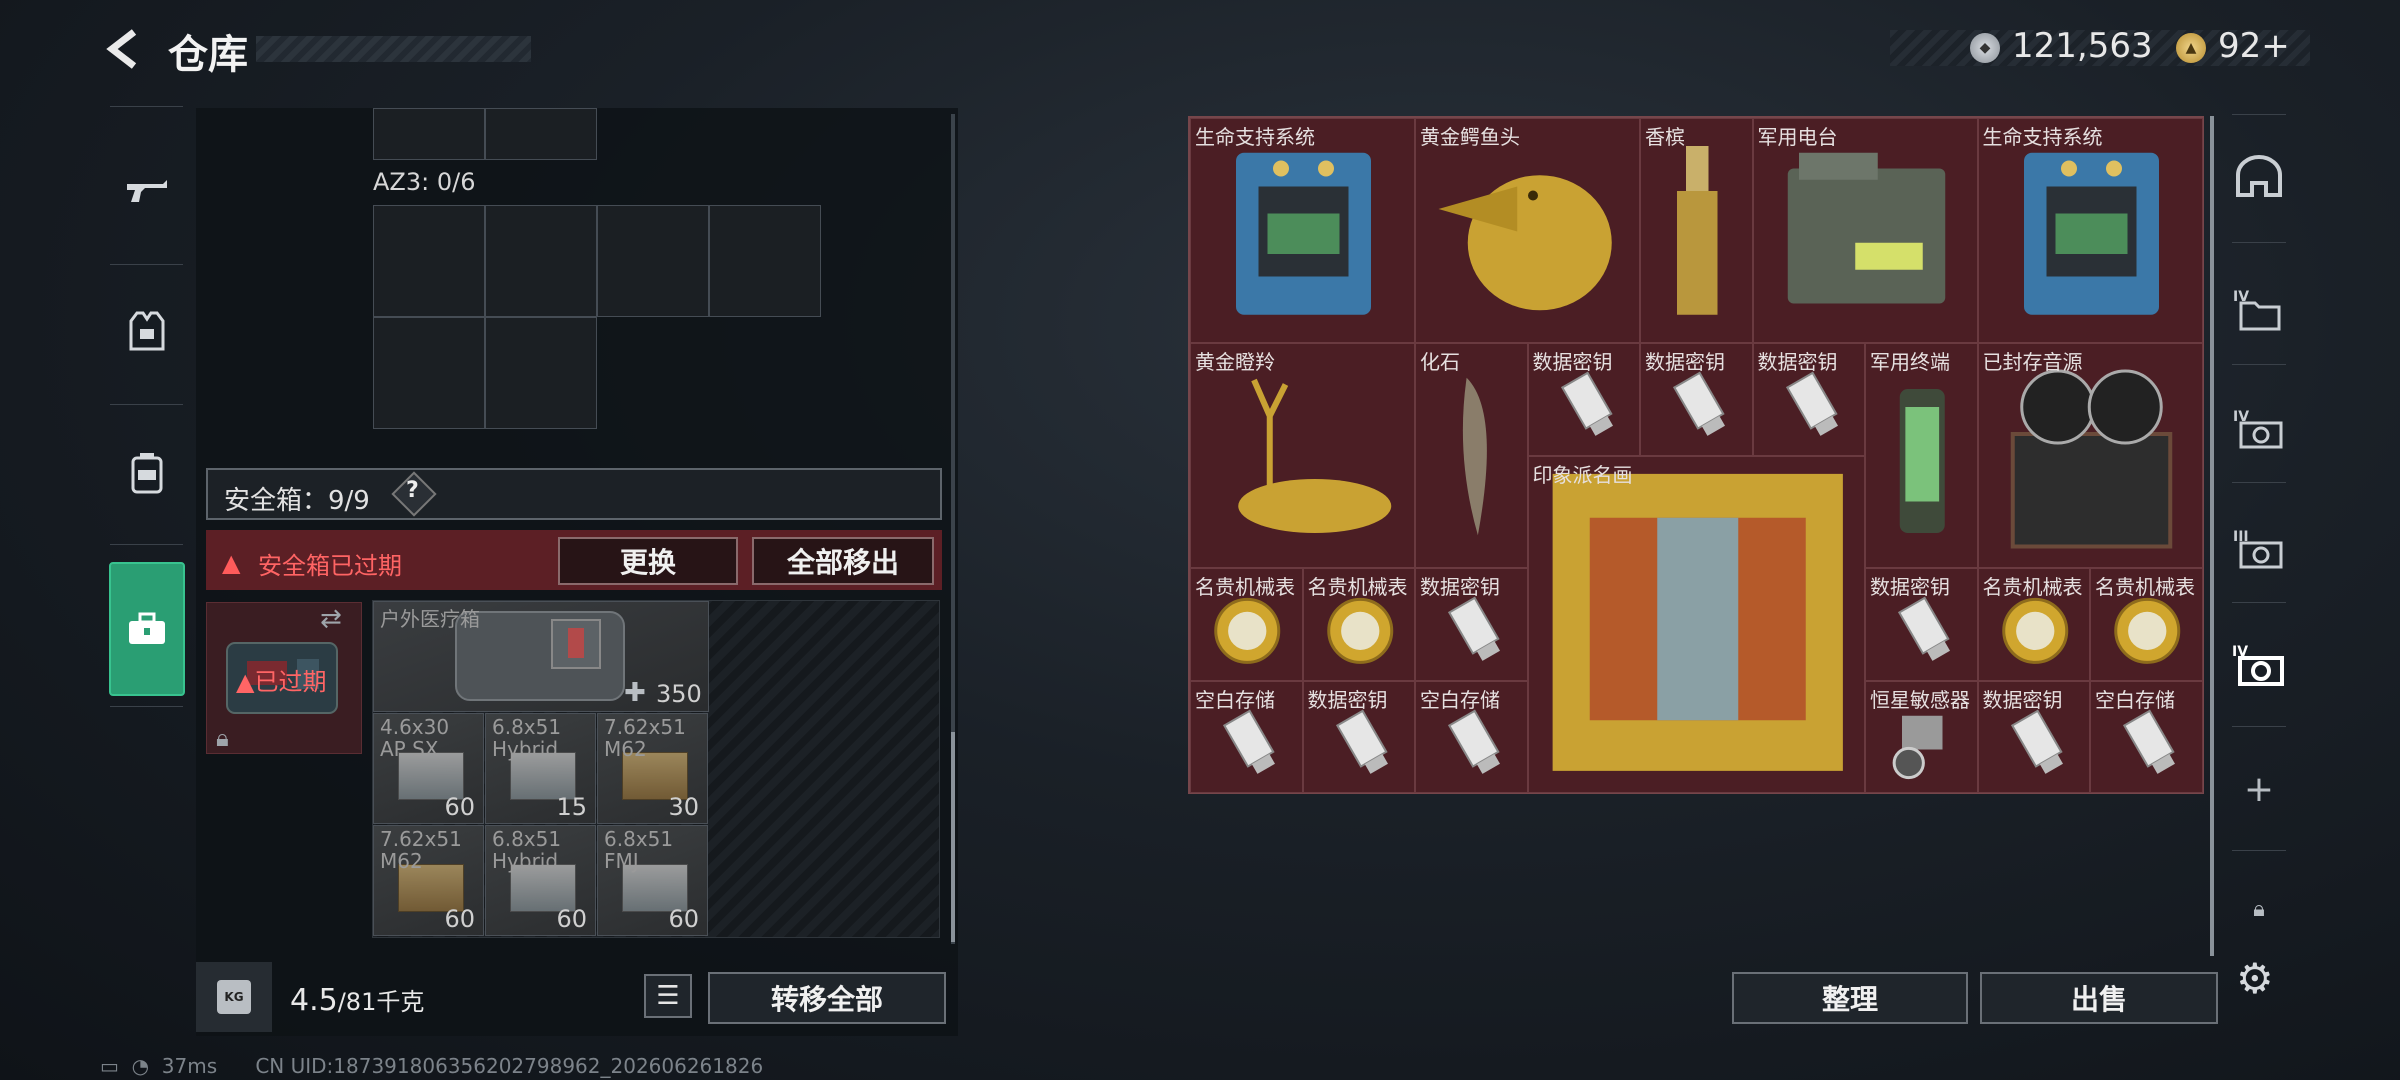 Image resolution: width=2400 pixels, height=1080 pixels. Describe the element at coordinates (571, 919) in the screenshot. I see `ammo-count: 60` at that location.